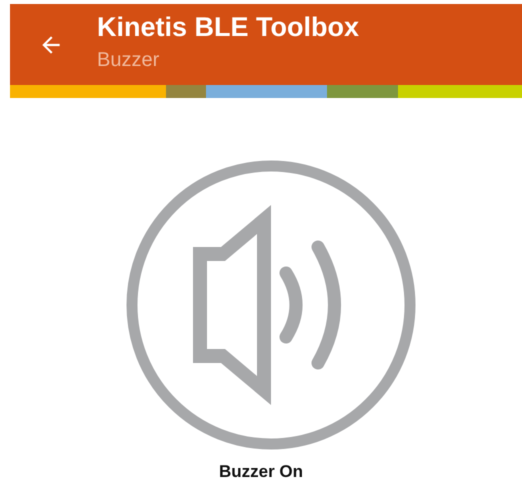 This screenshot has width=522, height=480. What do you see at coordinates (261, 471) in the screenshot?
I see `status-label: Buzzer On` at bounding box center [261, 471].